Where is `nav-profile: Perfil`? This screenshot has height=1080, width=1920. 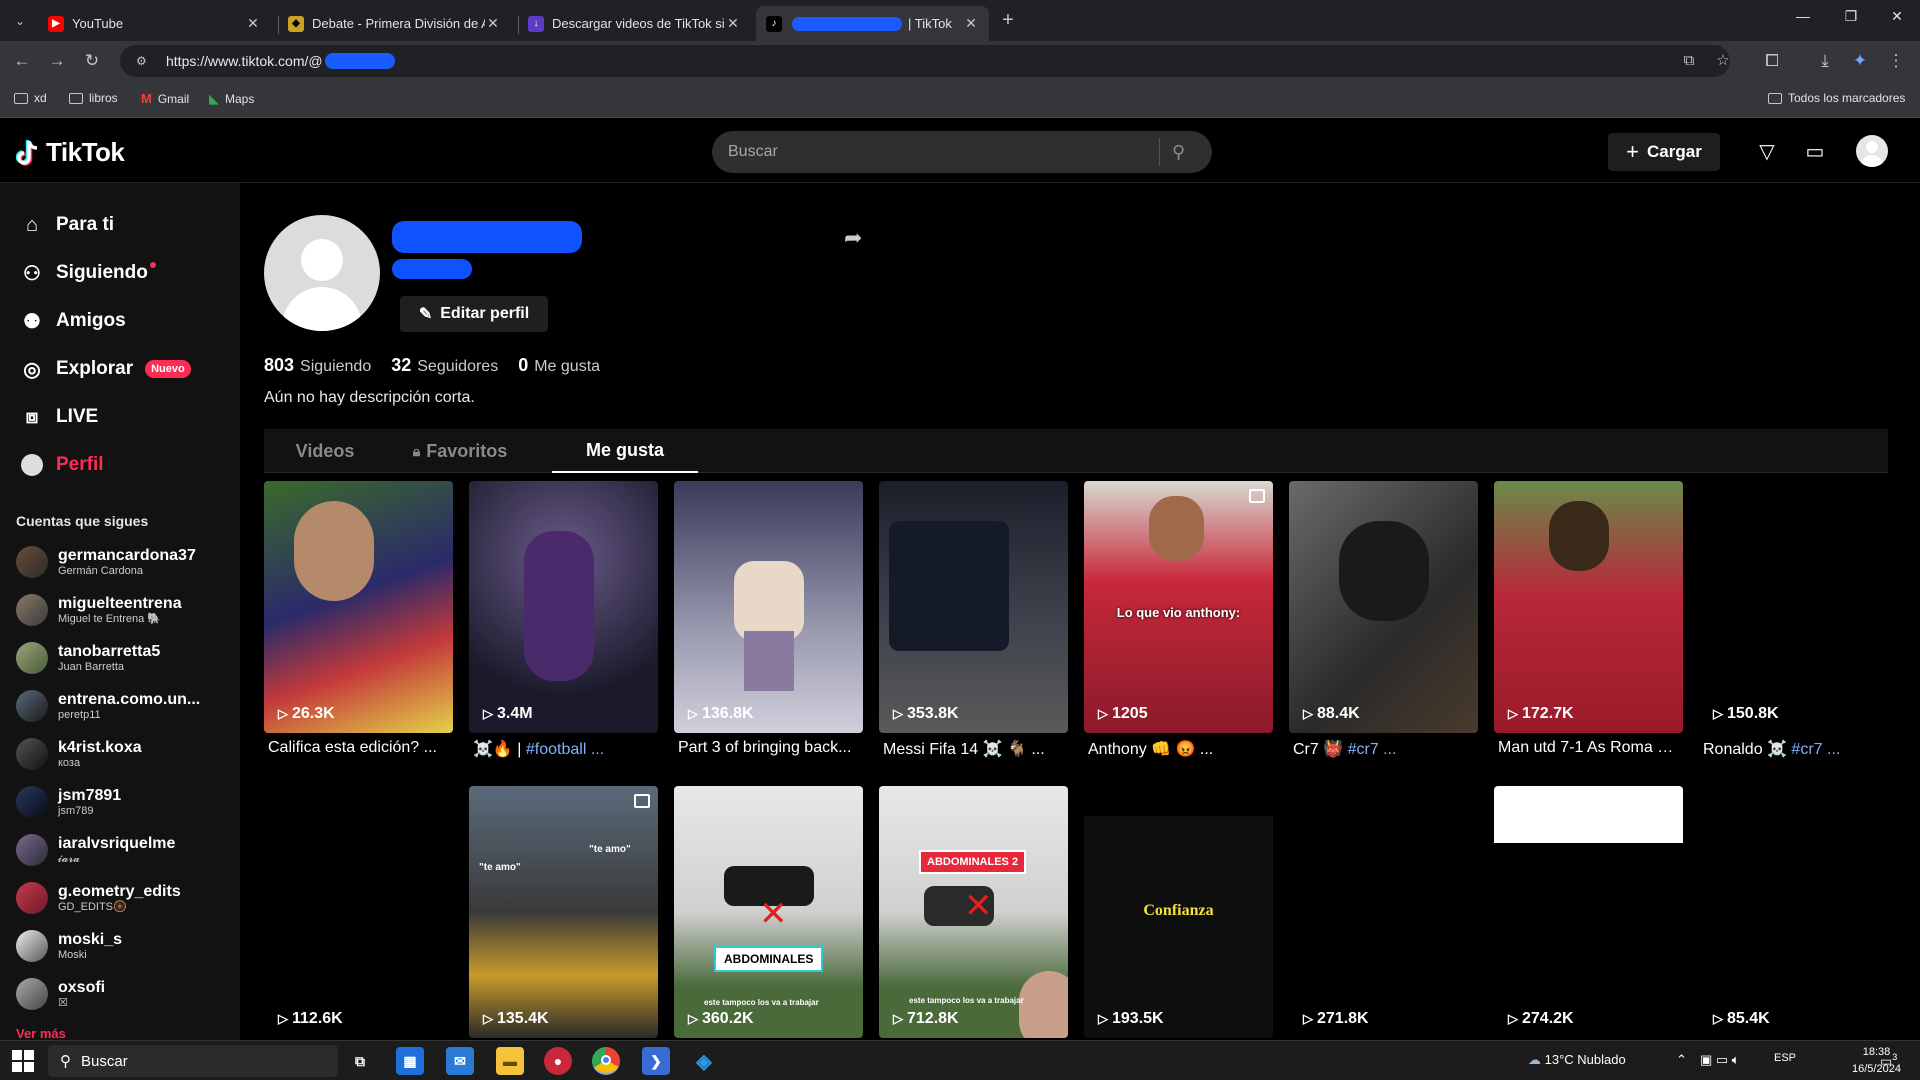 nav-profile: Perfil is located at coordinates (62, 465).